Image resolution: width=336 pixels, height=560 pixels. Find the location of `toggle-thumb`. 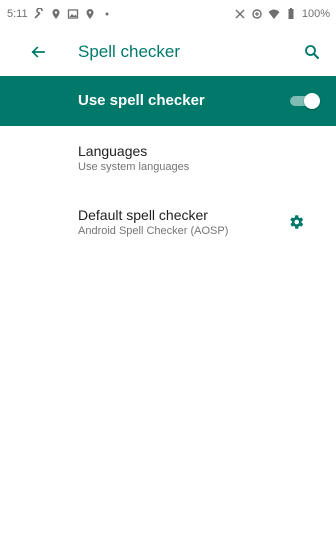

toggle-thumb is located at coordinates (312, 101).